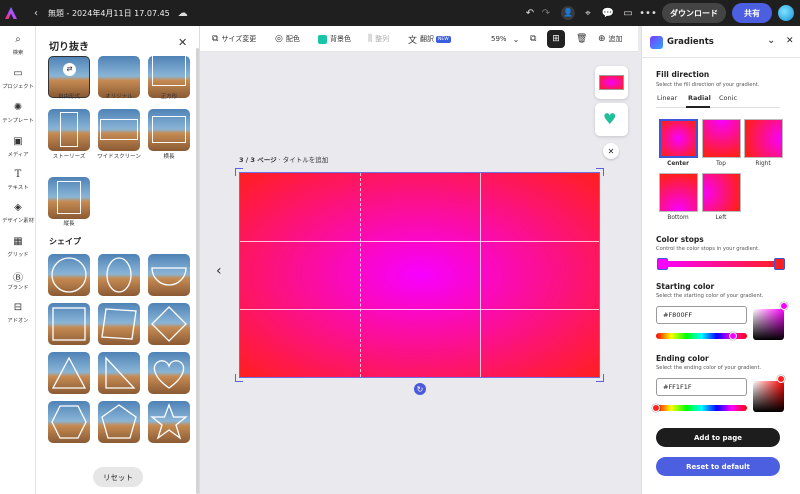 This screenshot has width=800, height=494. Describe the element at coordinates (197, 271) in the screenshot. I see `crop-panel-scrollbar` at that location.